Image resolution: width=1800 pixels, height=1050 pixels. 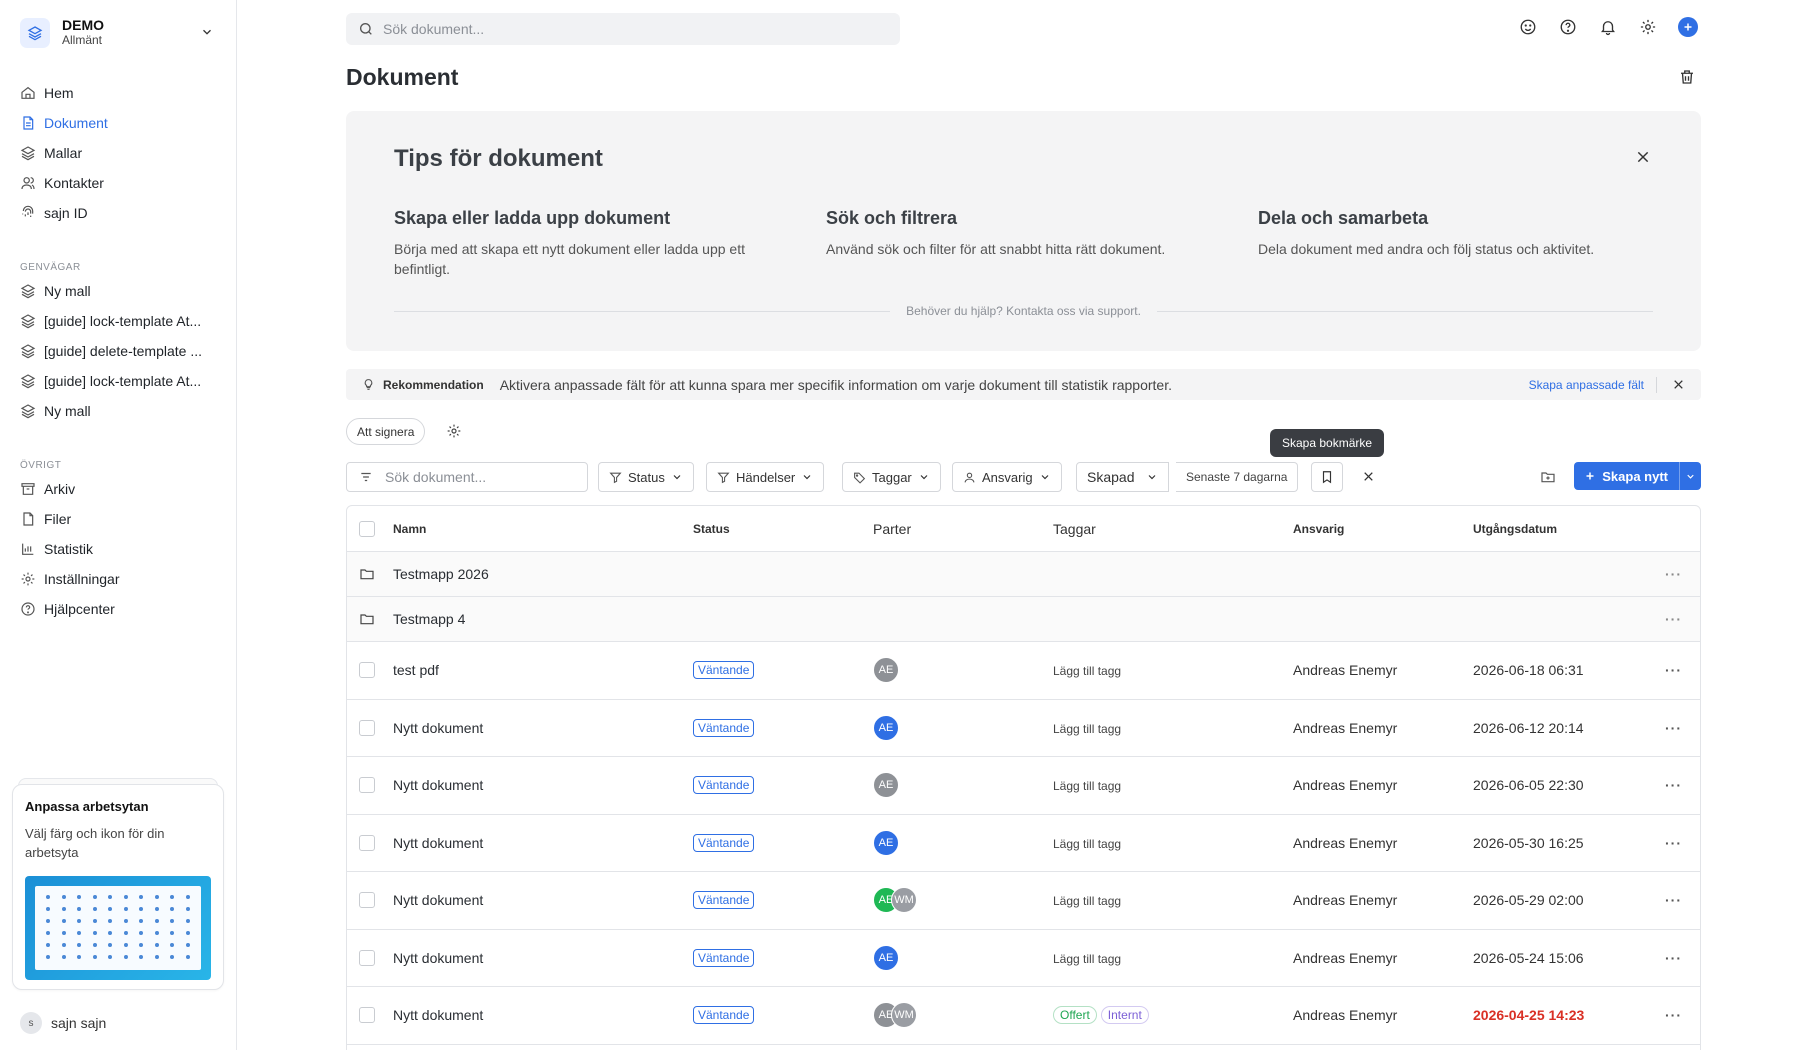 I want to click on folder-name: Testmapp 2026, so click(x=441, y=574).